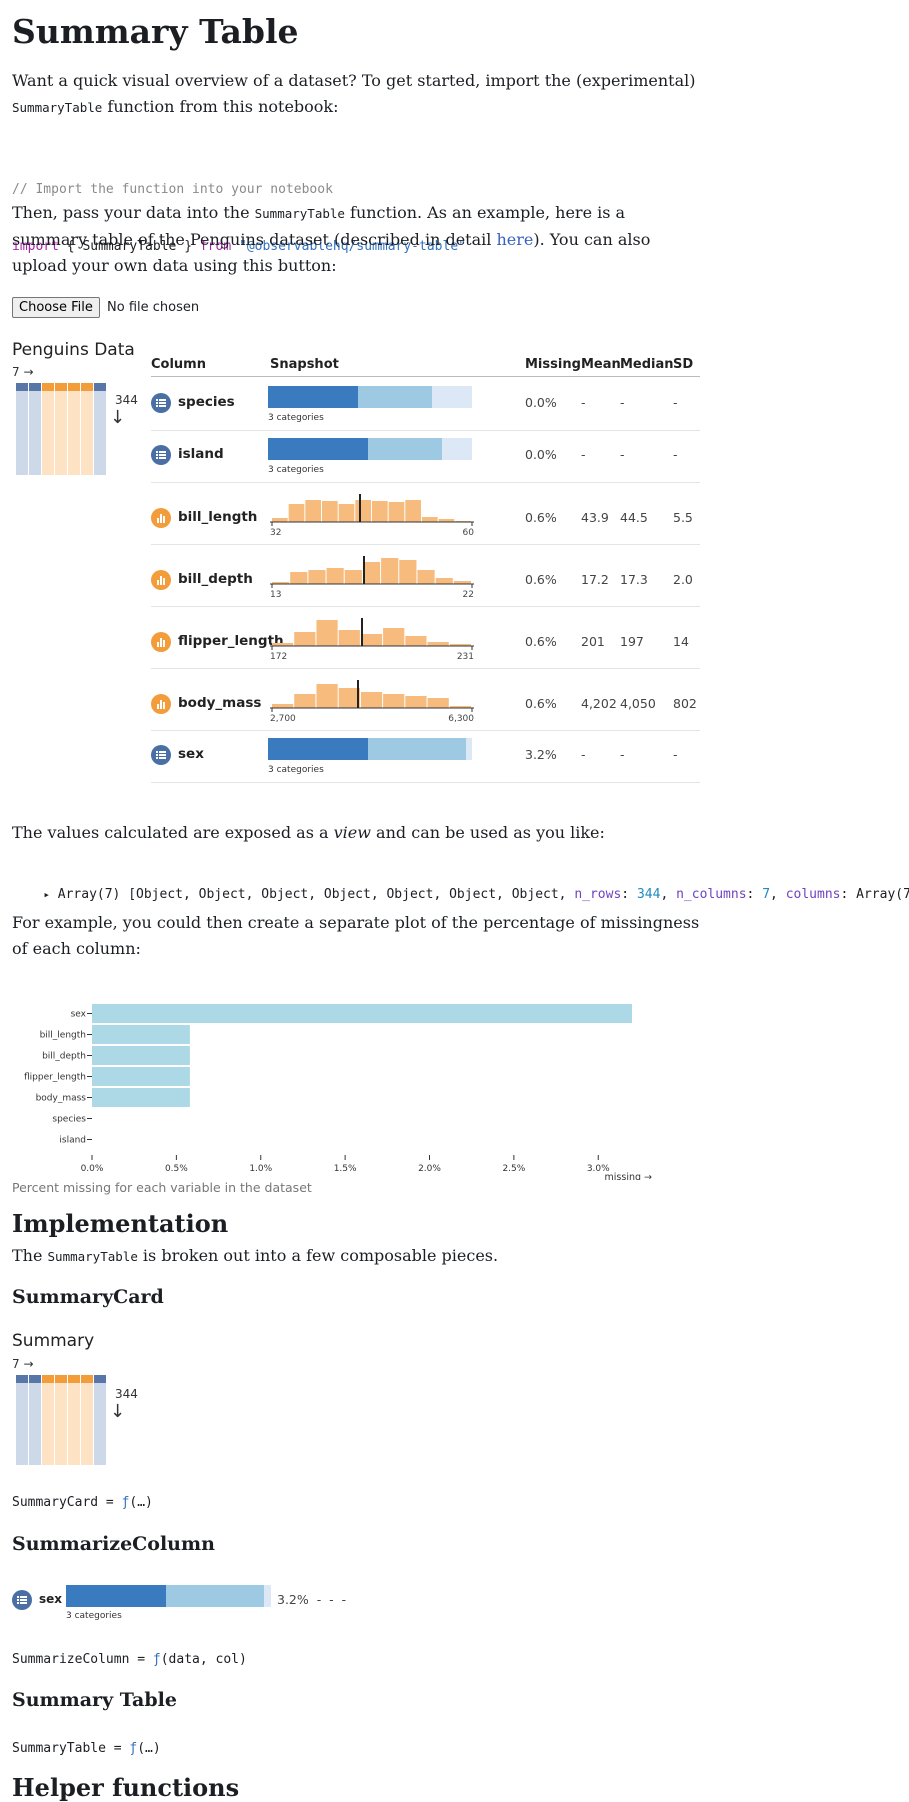  Describe the element at coordinates (133, 212) in the screenshot. I see `pass-text: Then, pass your data into the` at that location.